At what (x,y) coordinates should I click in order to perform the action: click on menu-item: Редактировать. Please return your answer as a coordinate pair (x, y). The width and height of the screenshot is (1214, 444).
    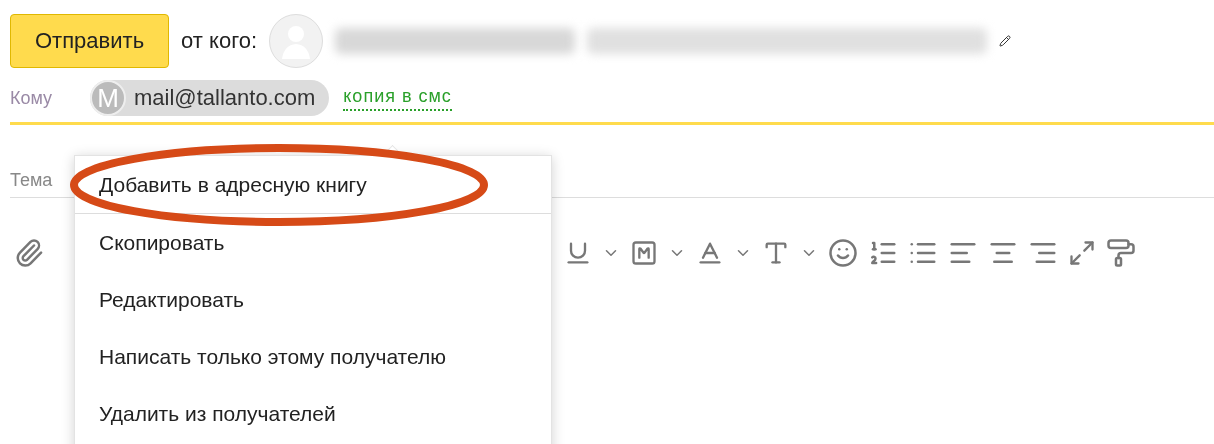
    Looking at the image, I should click on (313, 299).